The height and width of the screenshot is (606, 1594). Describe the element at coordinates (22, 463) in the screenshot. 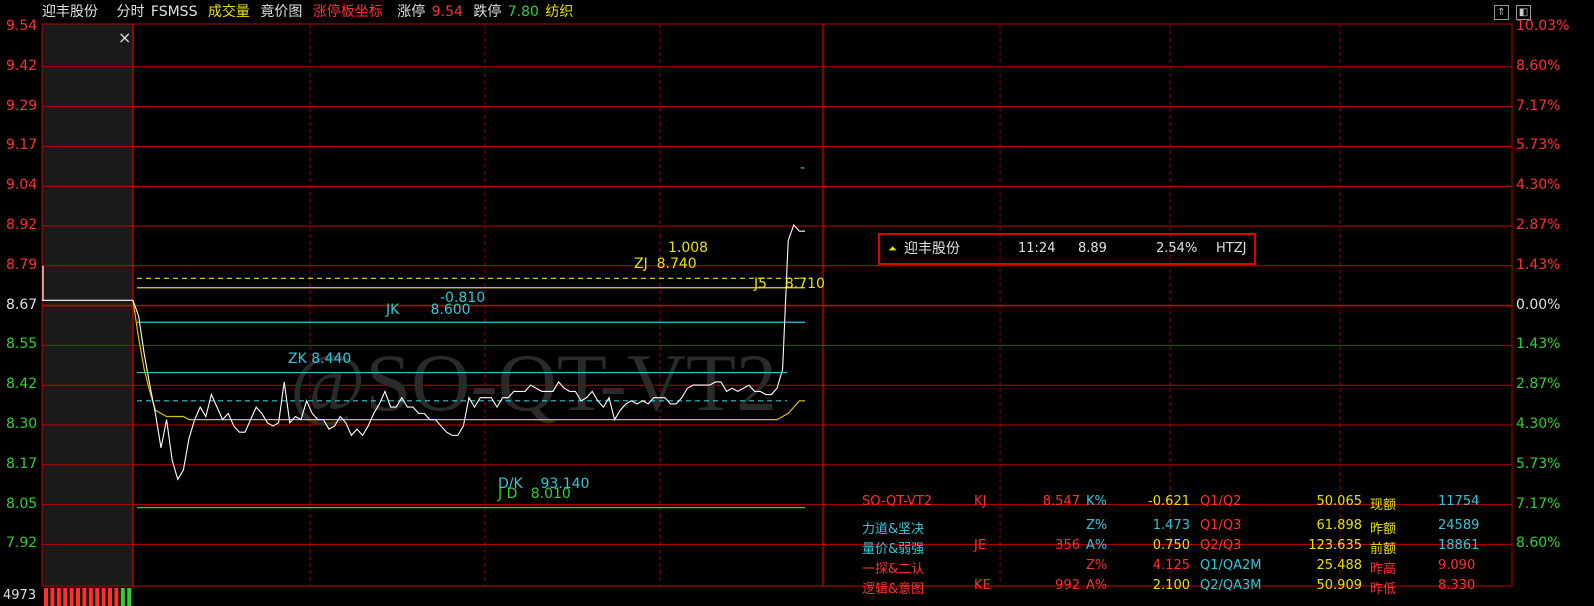

I see `y-tick-label: 8.17` at that location.